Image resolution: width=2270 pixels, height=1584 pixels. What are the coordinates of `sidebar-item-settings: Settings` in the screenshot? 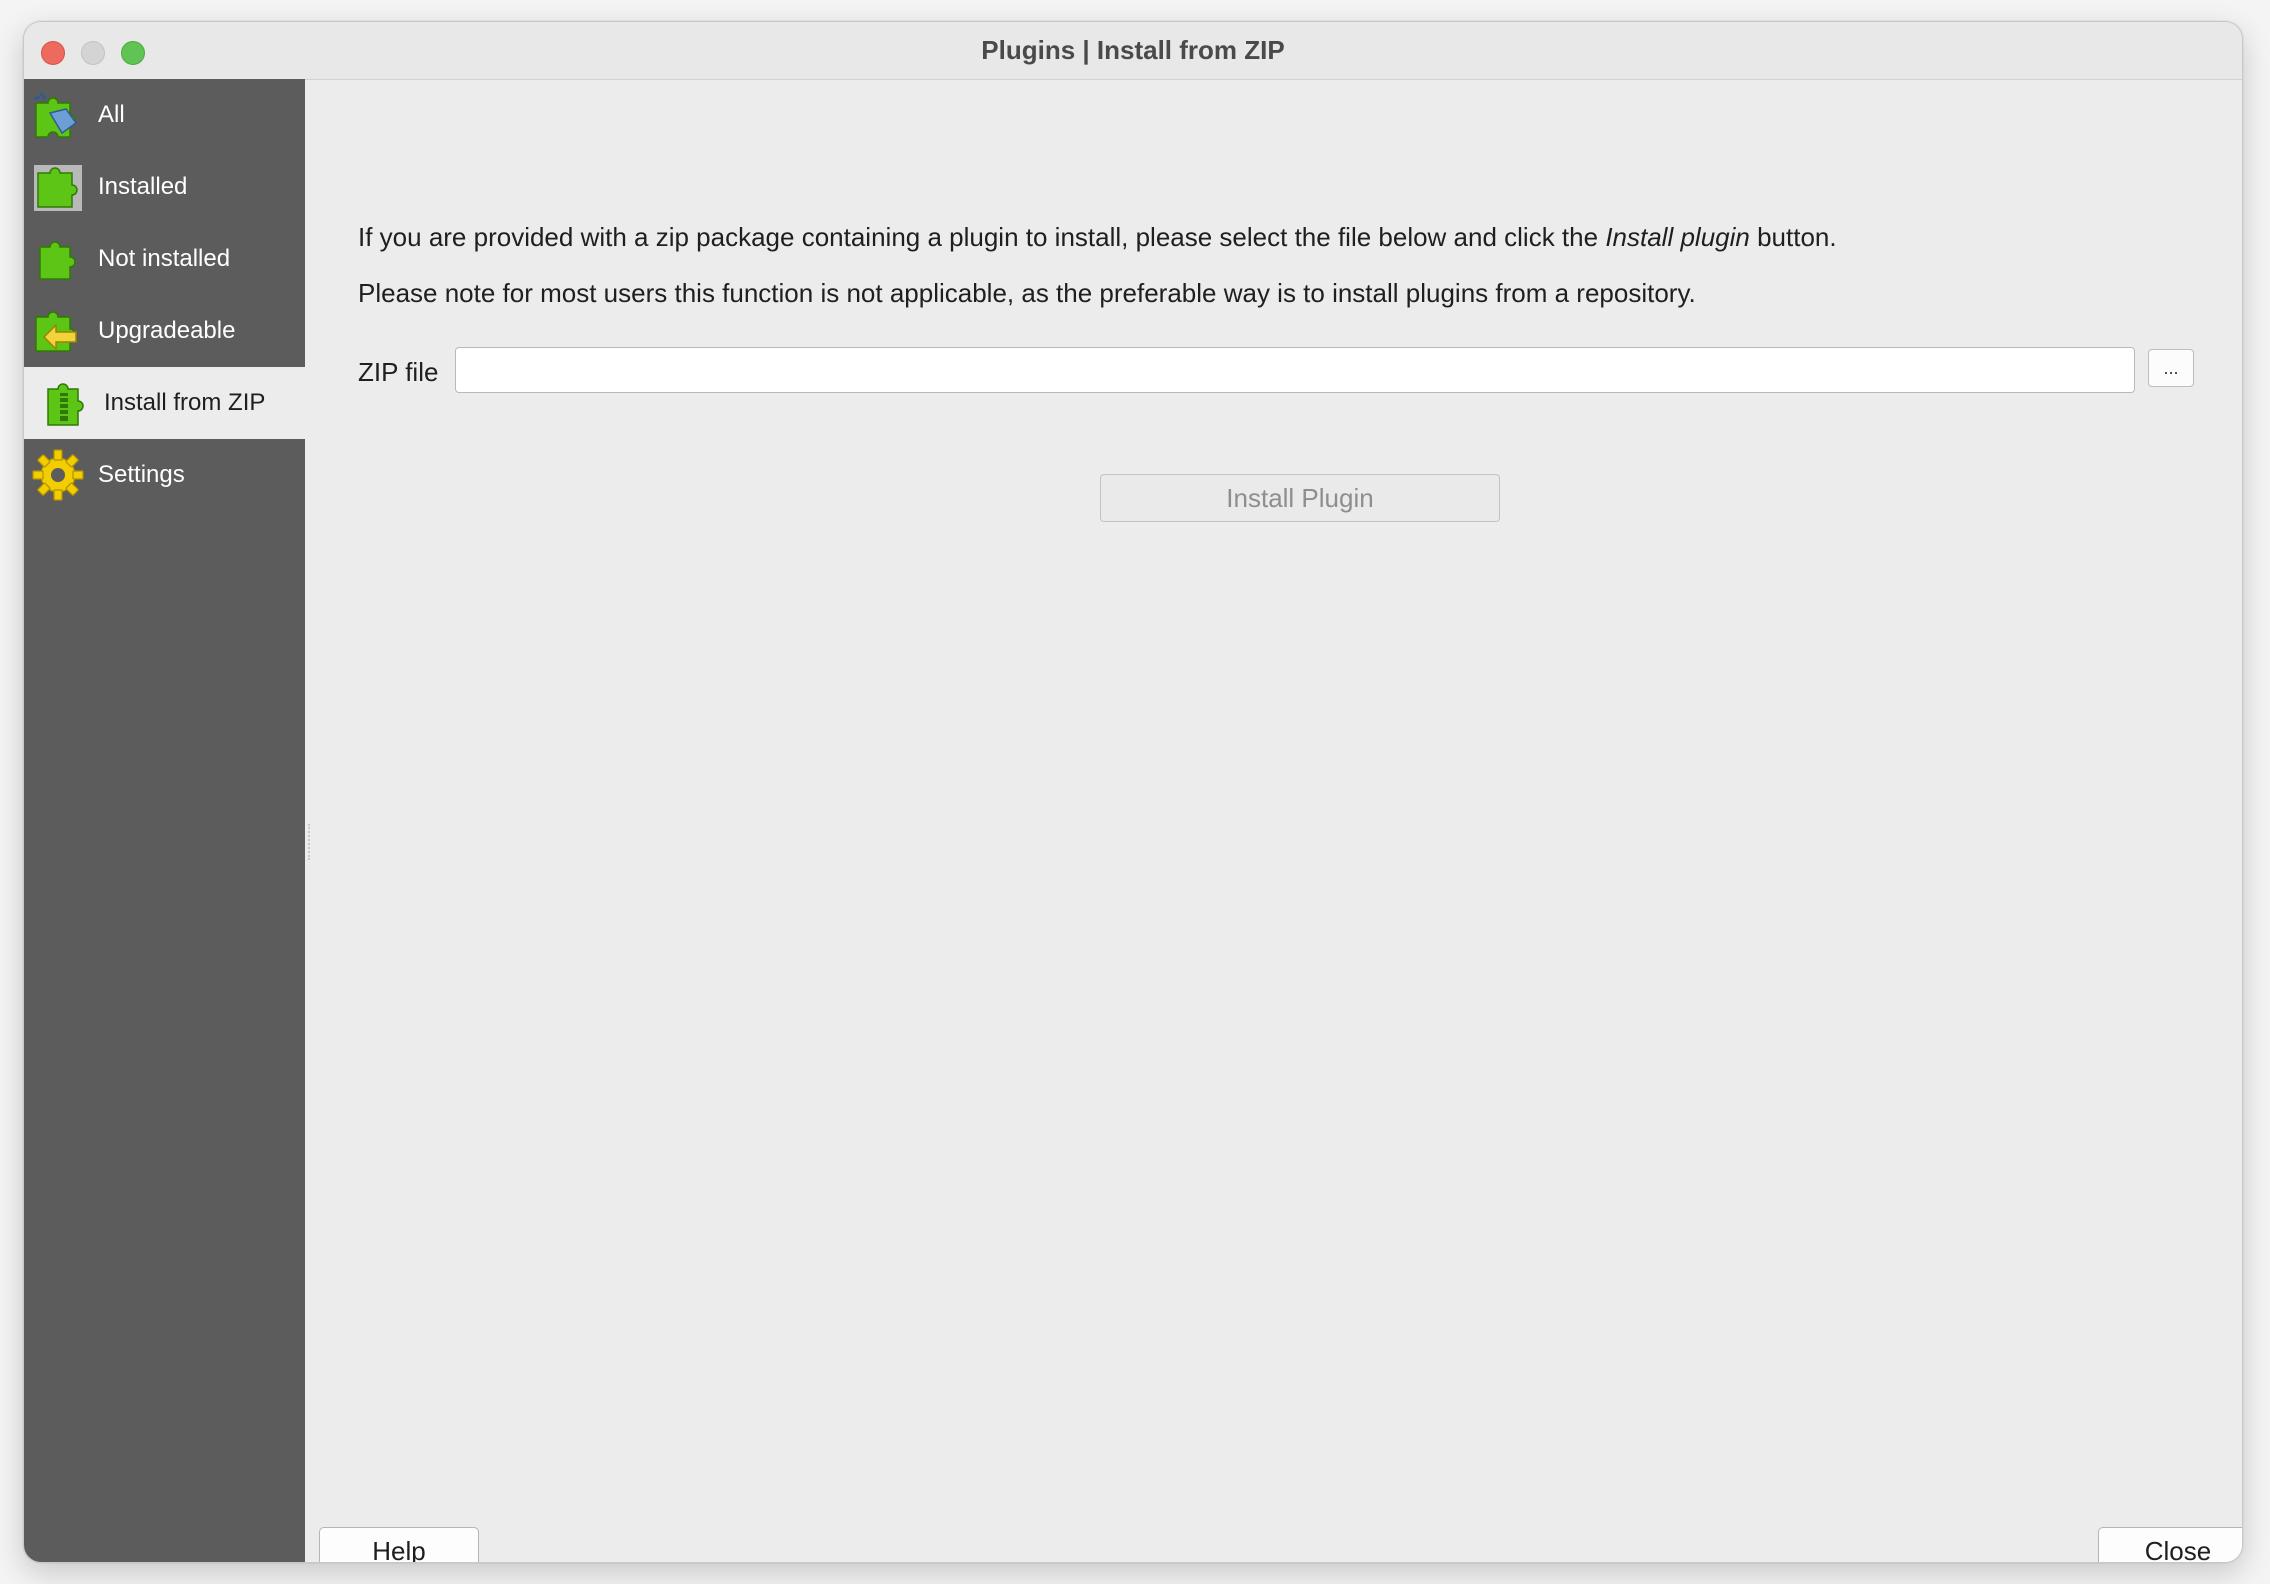 It's located at (164, 475).